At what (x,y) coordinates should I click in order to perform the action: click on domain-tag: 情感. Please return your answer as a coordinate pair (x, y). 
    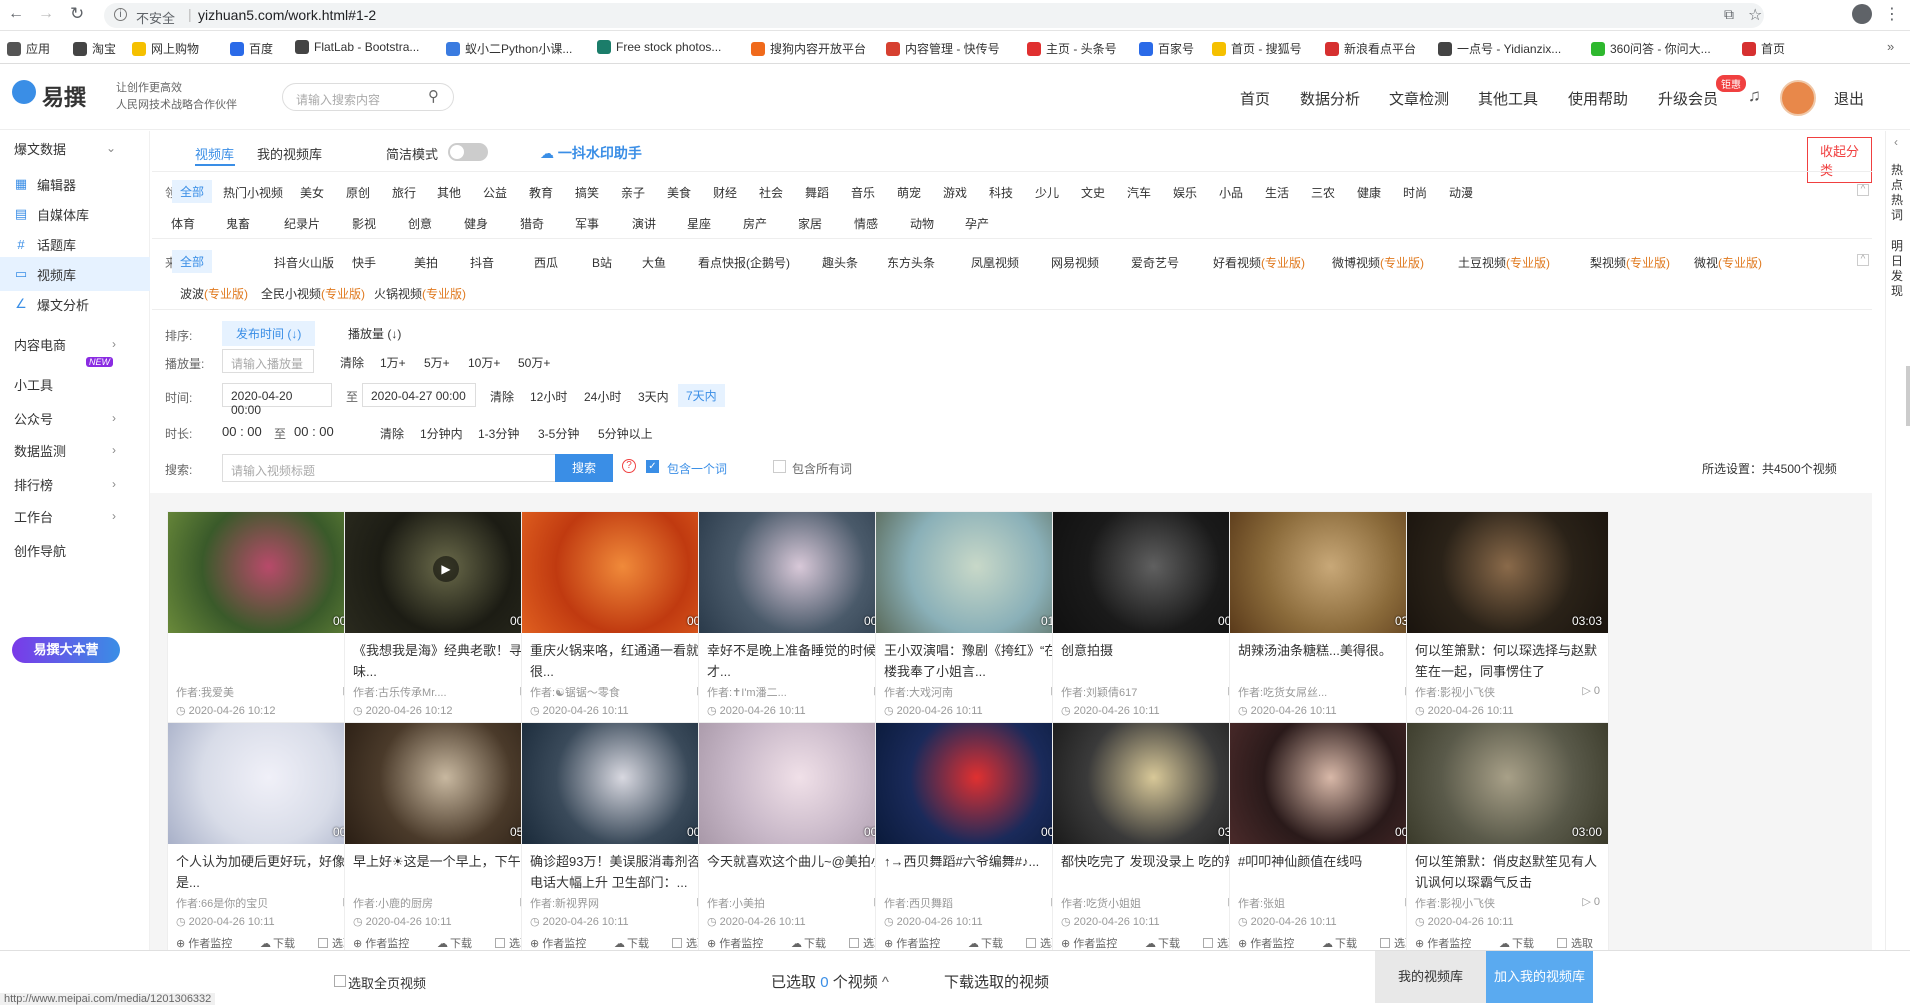
    Looking at the image, I should click on (866, 223).